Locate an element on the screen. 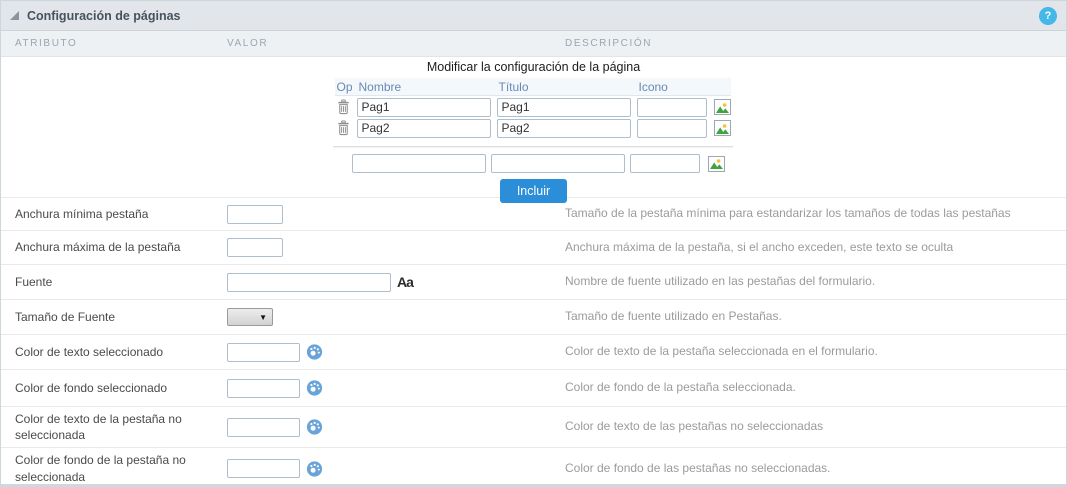 This screenshot has width=1067, height=487. font-picker-icon: Aa is located at coordinates (405, 282).